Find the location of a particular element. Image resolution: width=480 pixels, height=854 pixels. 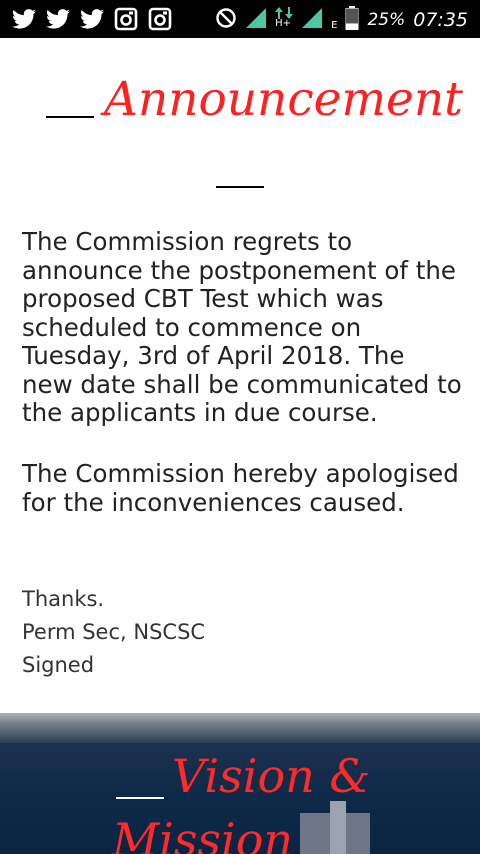

divider is located at coordinates (240, 187).